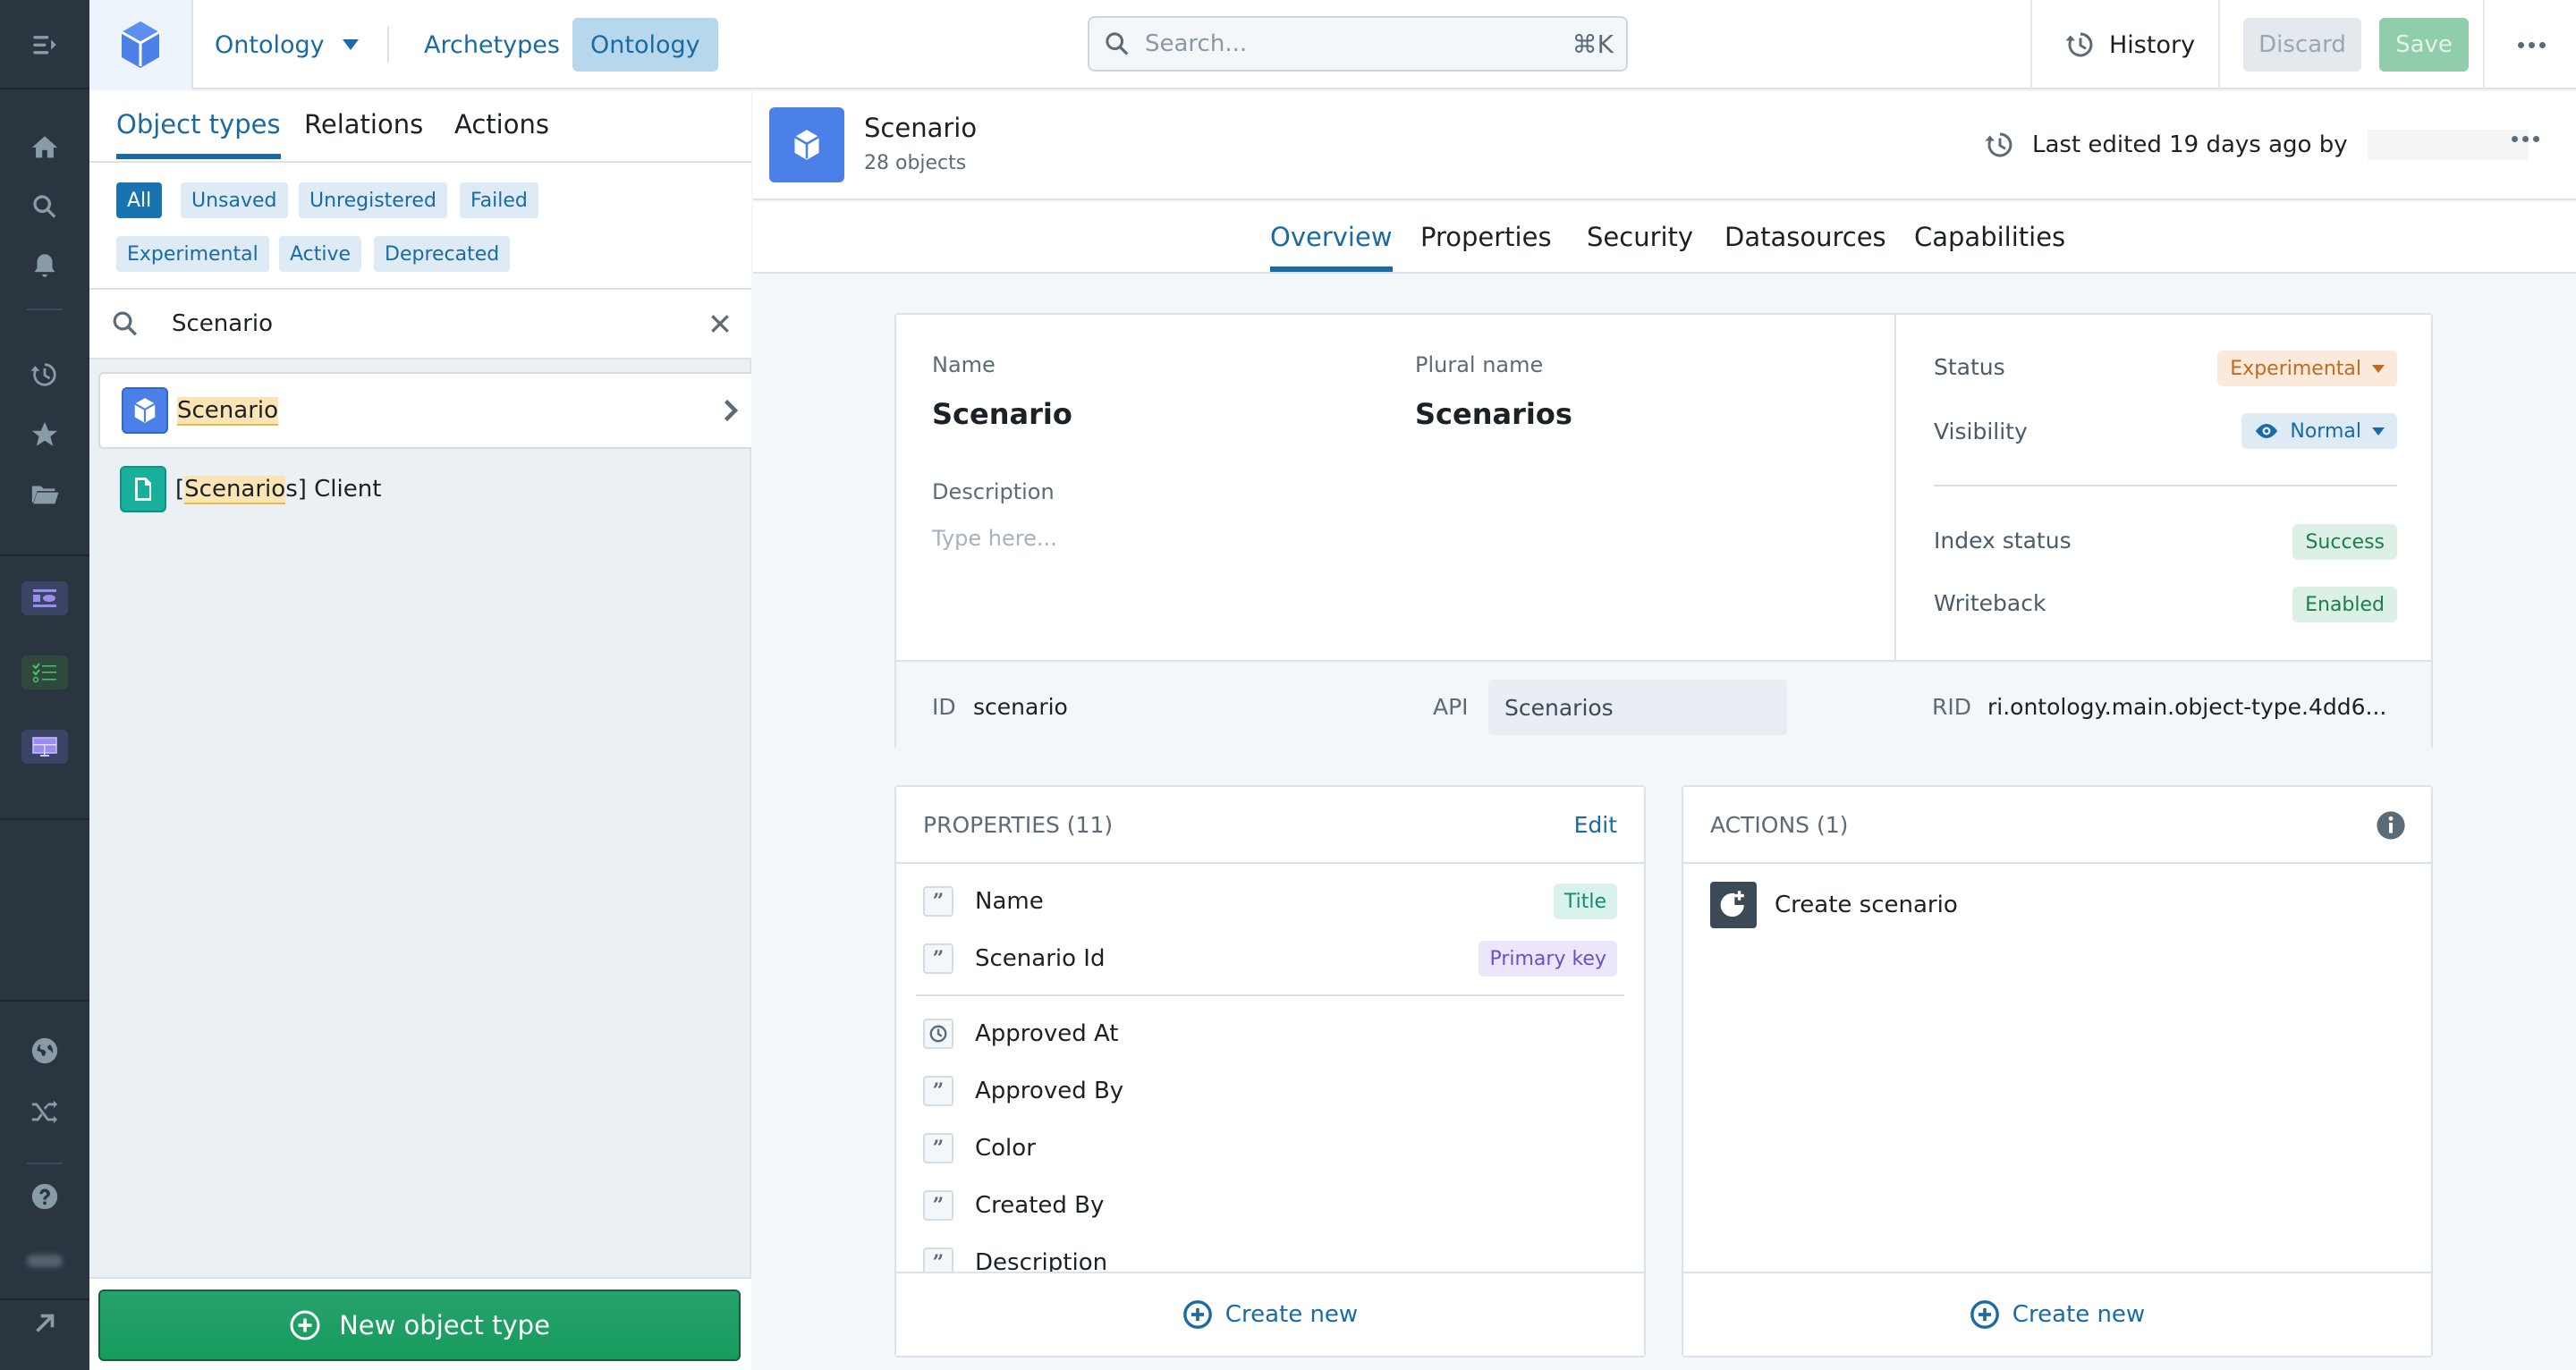 The width and height of the screenshot is (2576, 1370). Describe the element at coordinates (45, 1261) in the screenshot. I see `avatar-icon` at that location.